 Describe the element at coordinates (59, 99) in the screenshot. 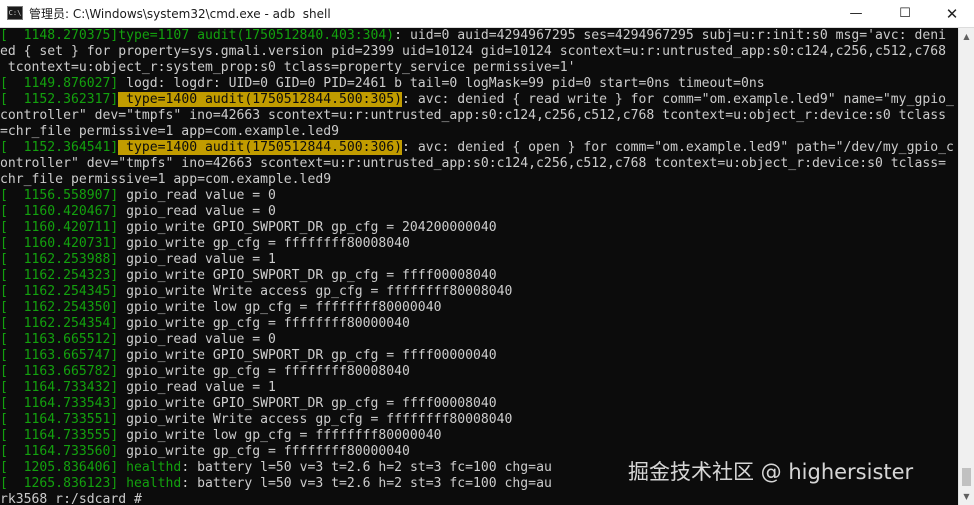

I see `log-timestamp: [ 1152.362317]` at that location.